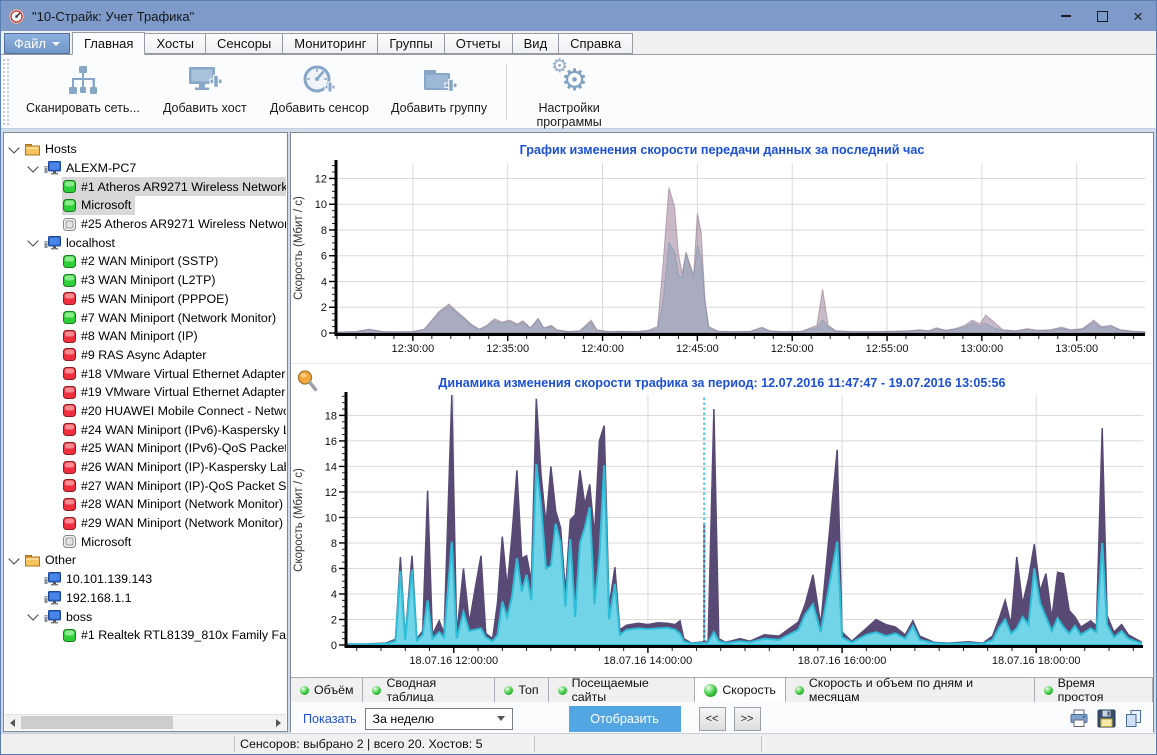  Describe the element at coordinates (145, 242) in the screenshot. I see `tree-item: localhost` at that location.